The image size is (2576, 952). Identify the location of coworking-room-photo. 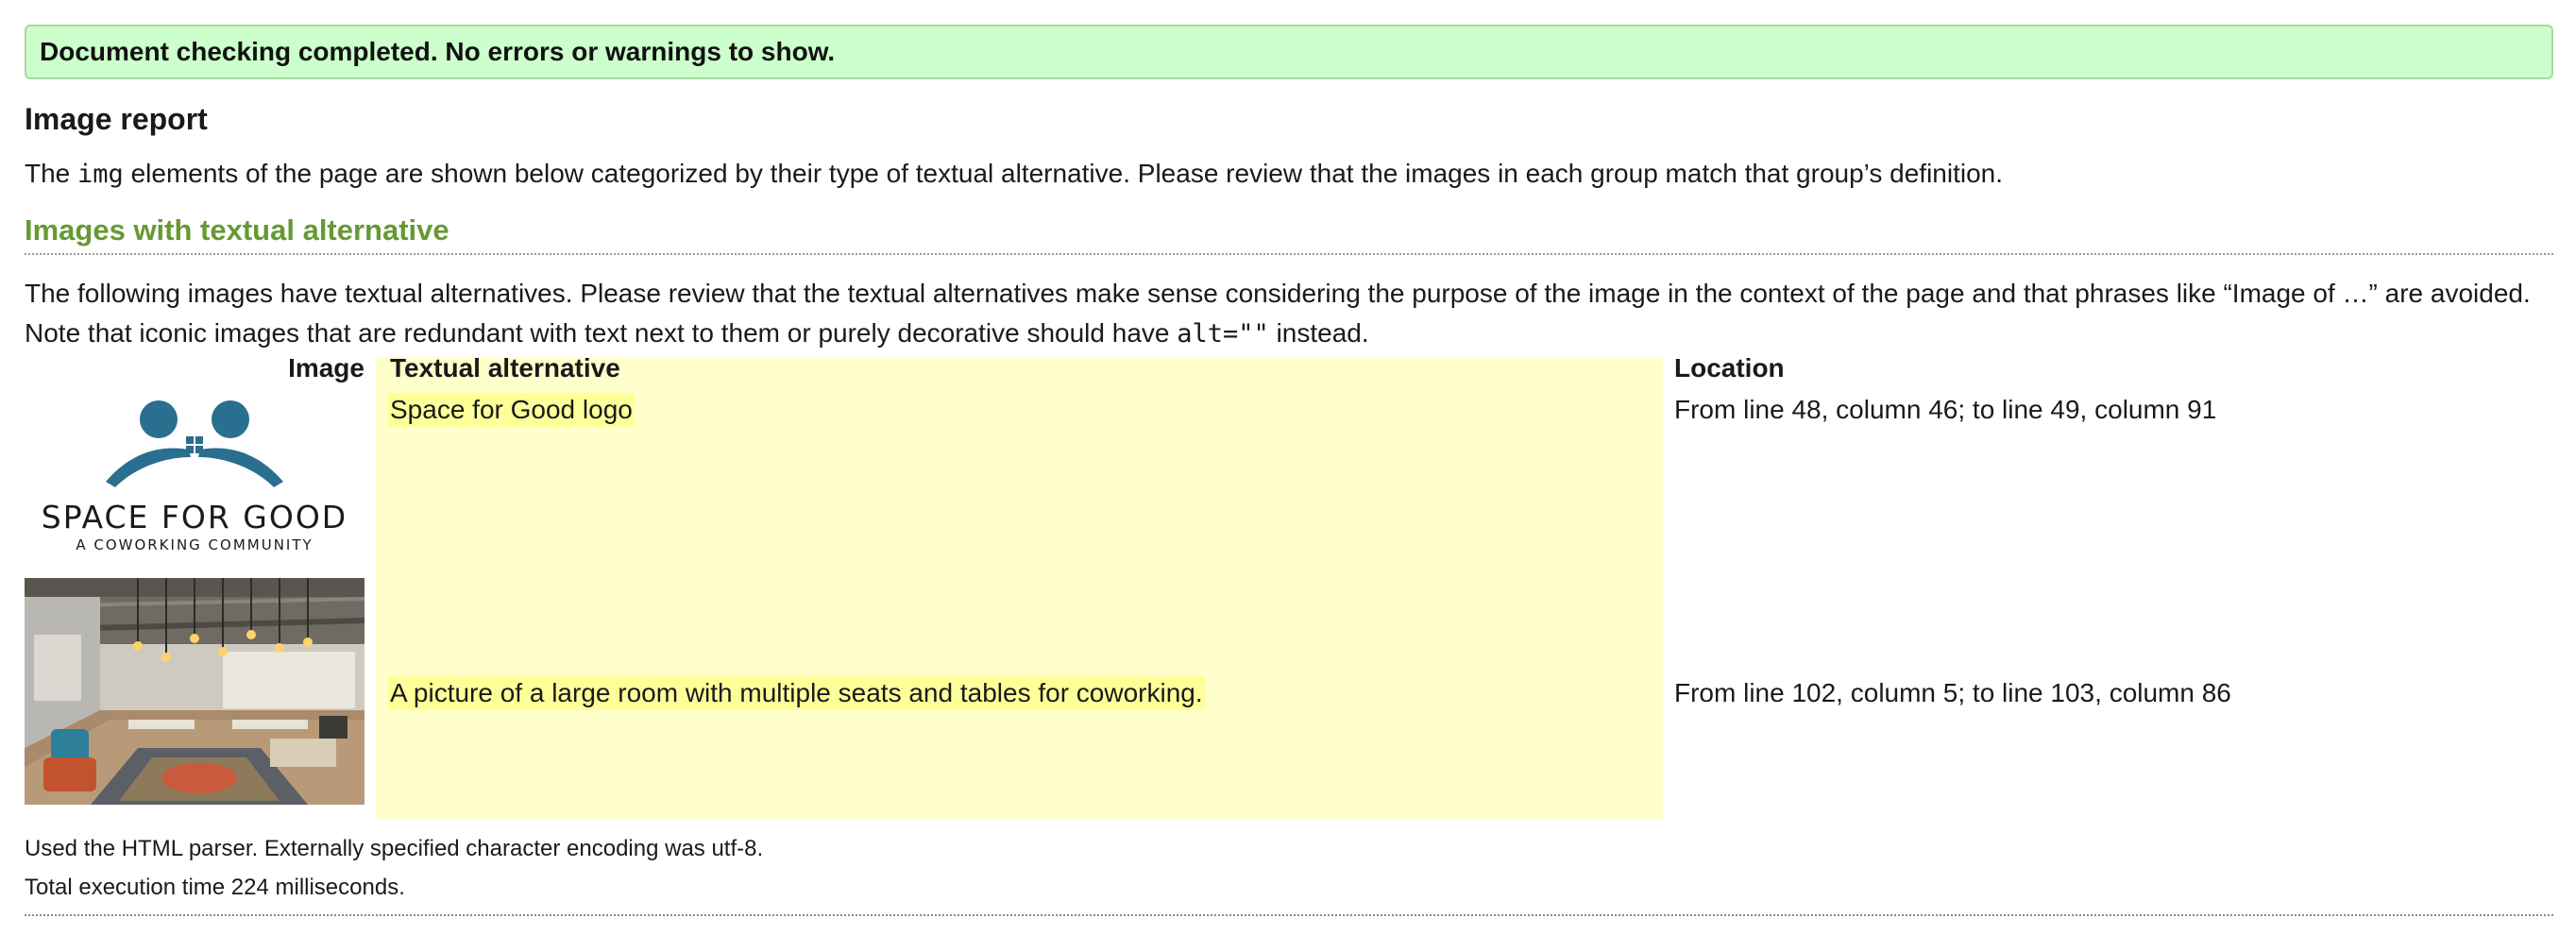
(194, 691).